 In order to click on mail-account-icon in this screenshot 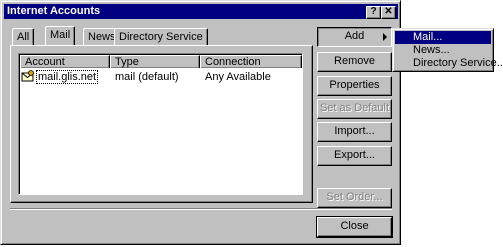, I will do `click(27, 76)`.